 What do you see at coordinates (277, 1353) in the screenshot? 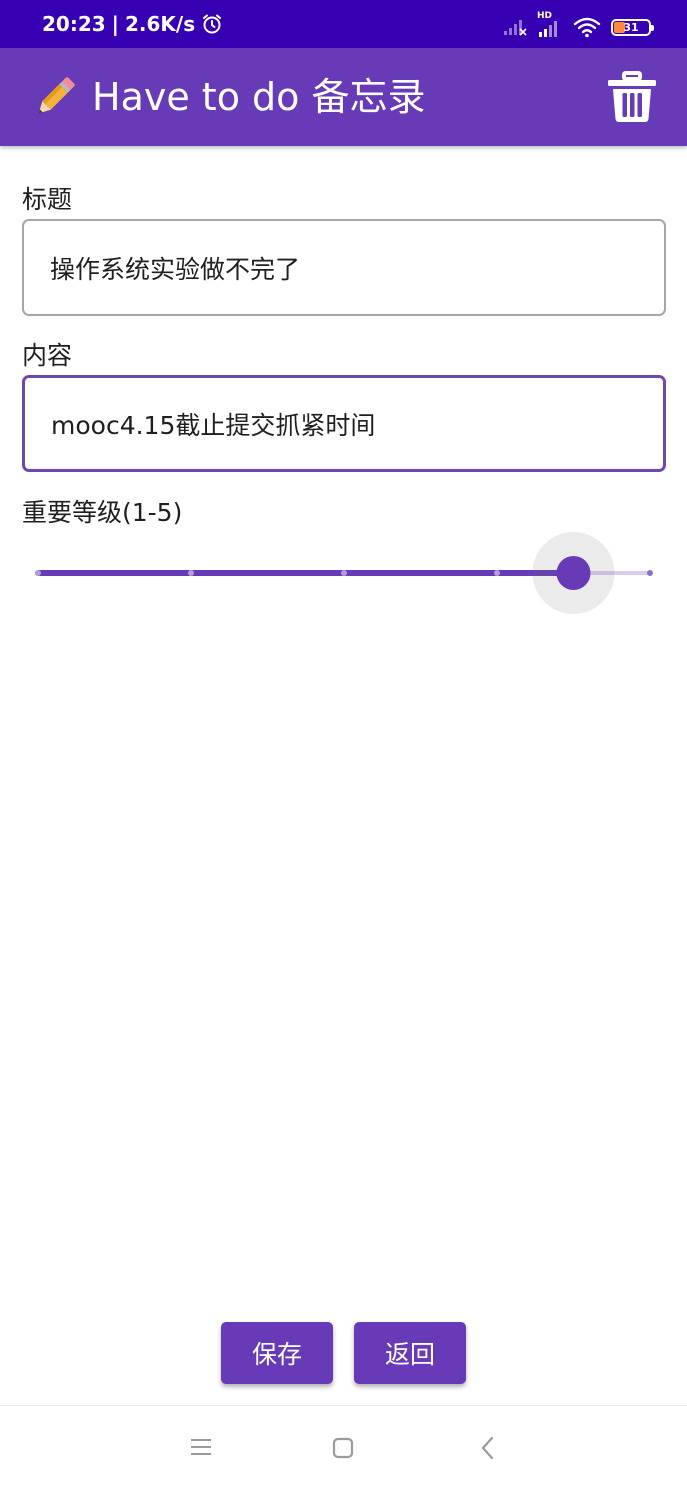
I see `save-button: 保存` at bounding box center [277, 1353].